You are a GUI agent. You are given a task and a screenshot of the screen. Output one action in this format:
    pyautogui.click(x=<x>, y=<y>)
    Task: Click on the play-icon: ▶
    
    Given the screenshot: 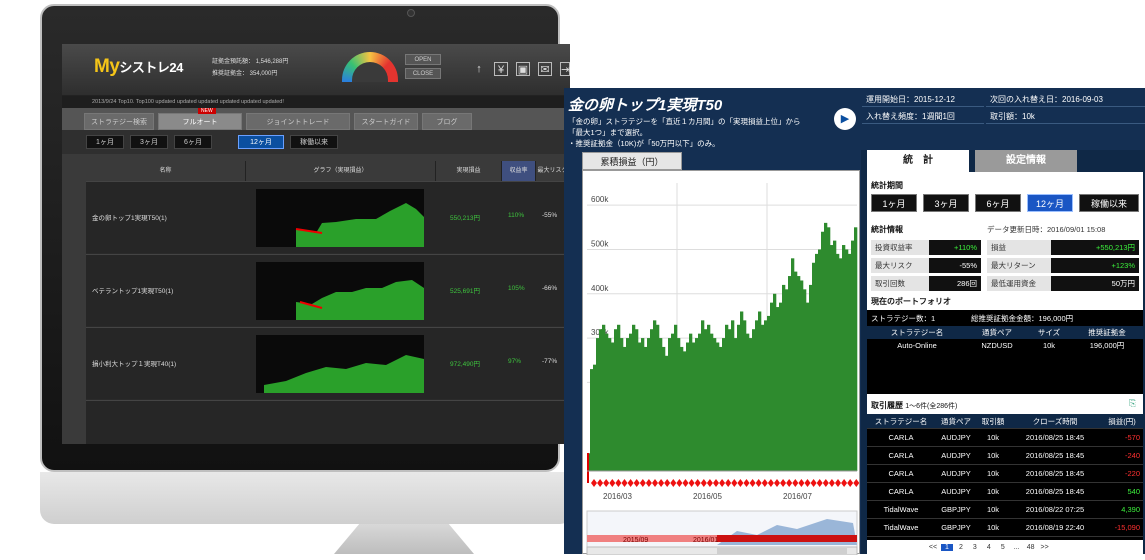 What is the action you would take?
    pyautogui.click(x=845, y=119)
    